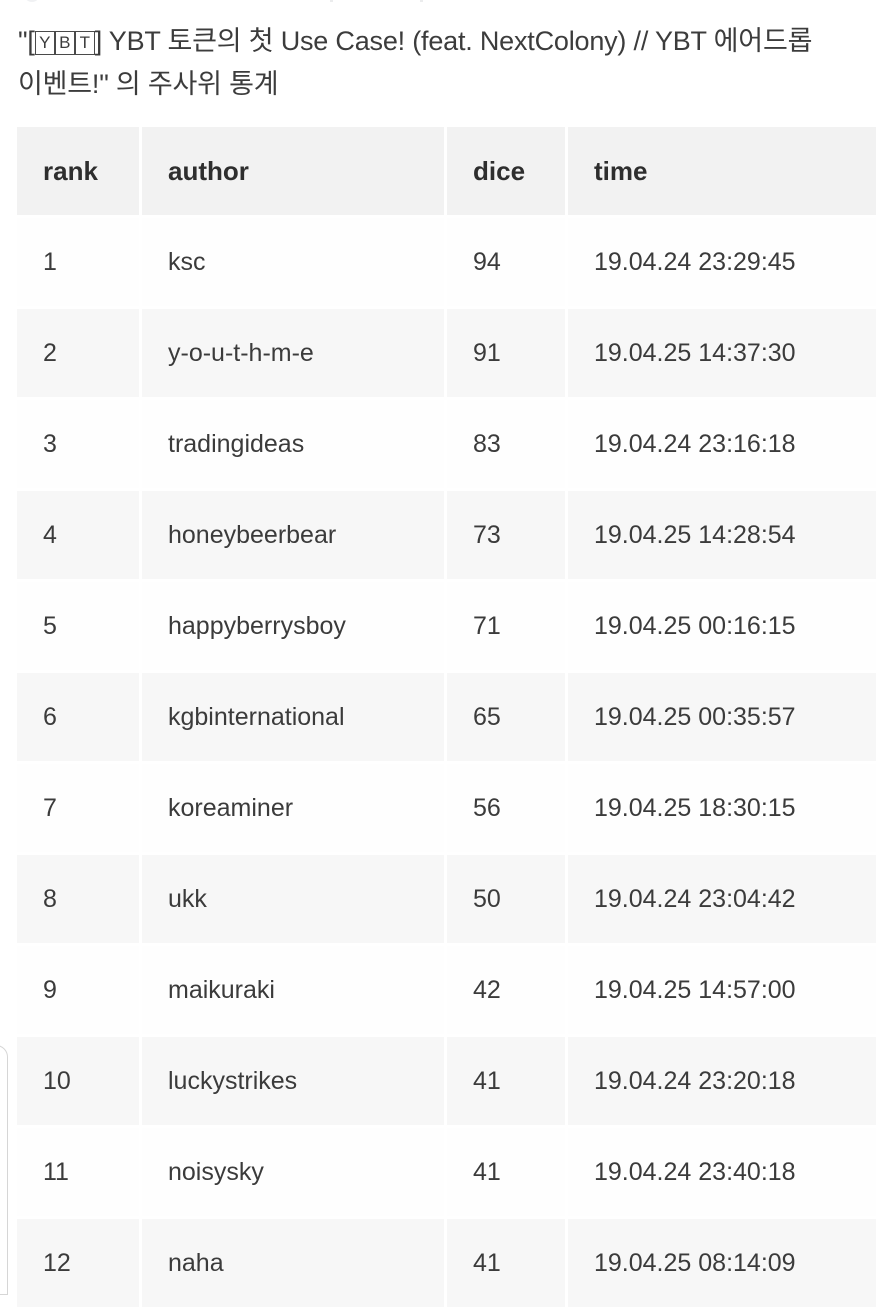 The width and height of the screenshot is (892, 1310). What do you see at coordinates (84, 43) in the screenshot?
I see `boxed-glyph-t: T` at bounding box center [84, 43].